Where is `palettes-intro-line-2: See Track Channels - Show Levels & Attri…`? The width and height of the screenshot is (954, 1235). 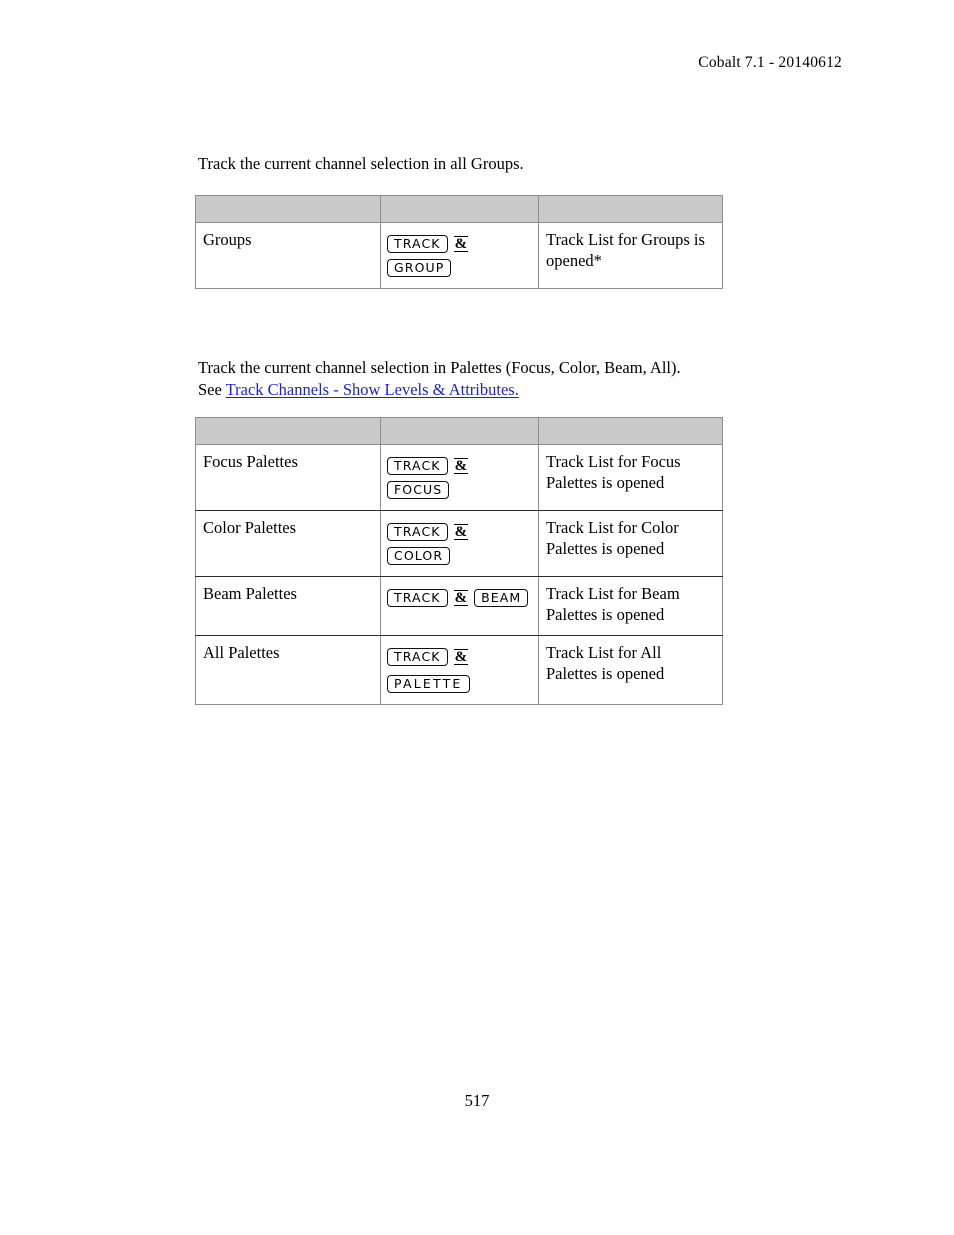
palettes-intro-line-2: See Track Channels - Show Levels & Attri… is located at coordinates (439, 390).